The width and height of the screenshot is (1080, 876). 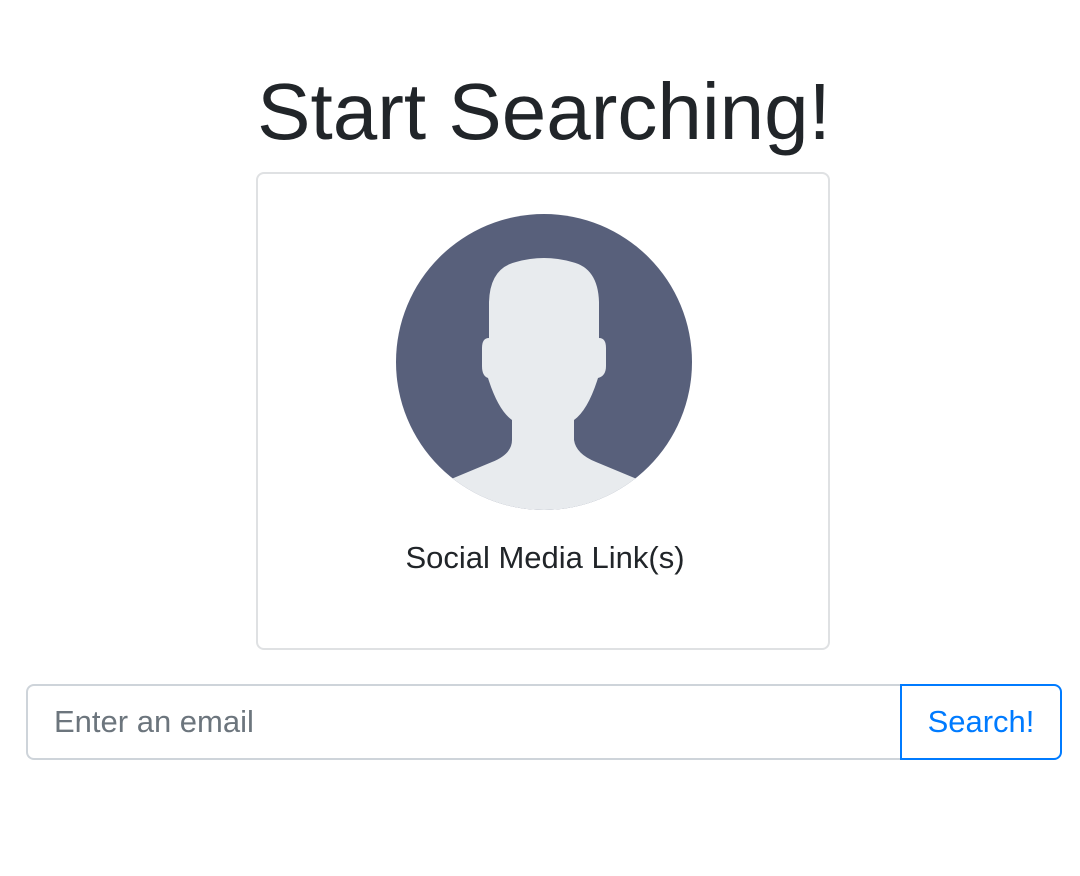 I want to click on page-title: Start Searching!, so click(x=544, y=111).